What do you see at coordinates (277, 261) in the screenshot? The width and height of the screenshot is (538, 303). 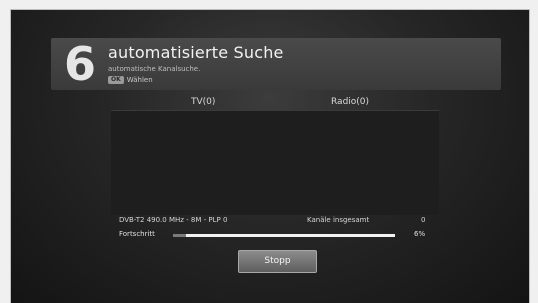 I see `stop-button: Stopp` at bounding box center [277, 261].